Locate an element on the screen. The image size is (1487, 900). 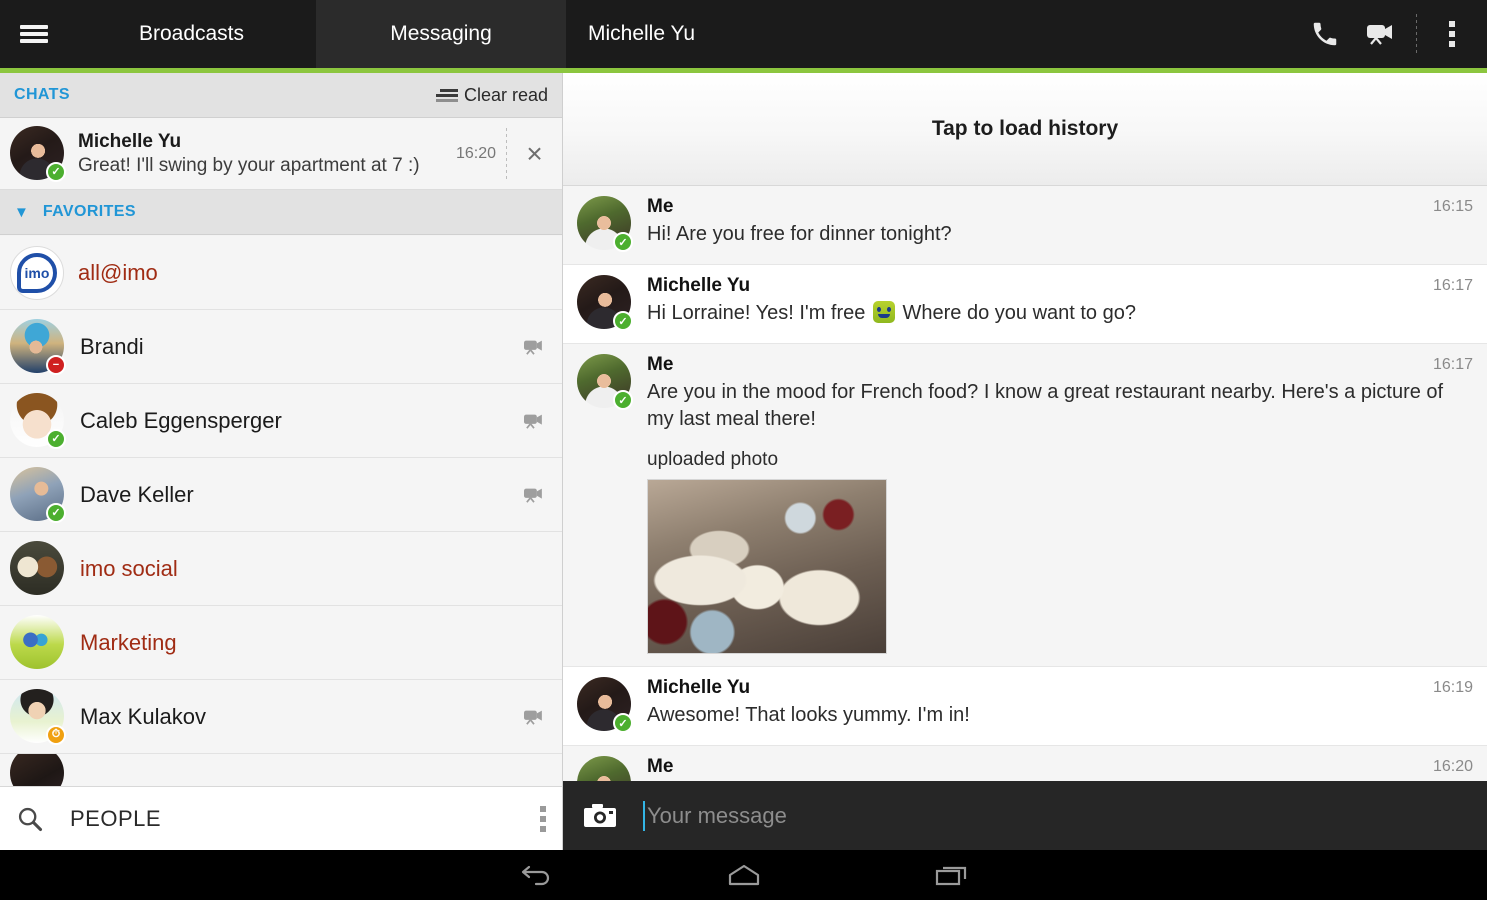
smiley-emoji-icon is located at coordinates (883, 312).